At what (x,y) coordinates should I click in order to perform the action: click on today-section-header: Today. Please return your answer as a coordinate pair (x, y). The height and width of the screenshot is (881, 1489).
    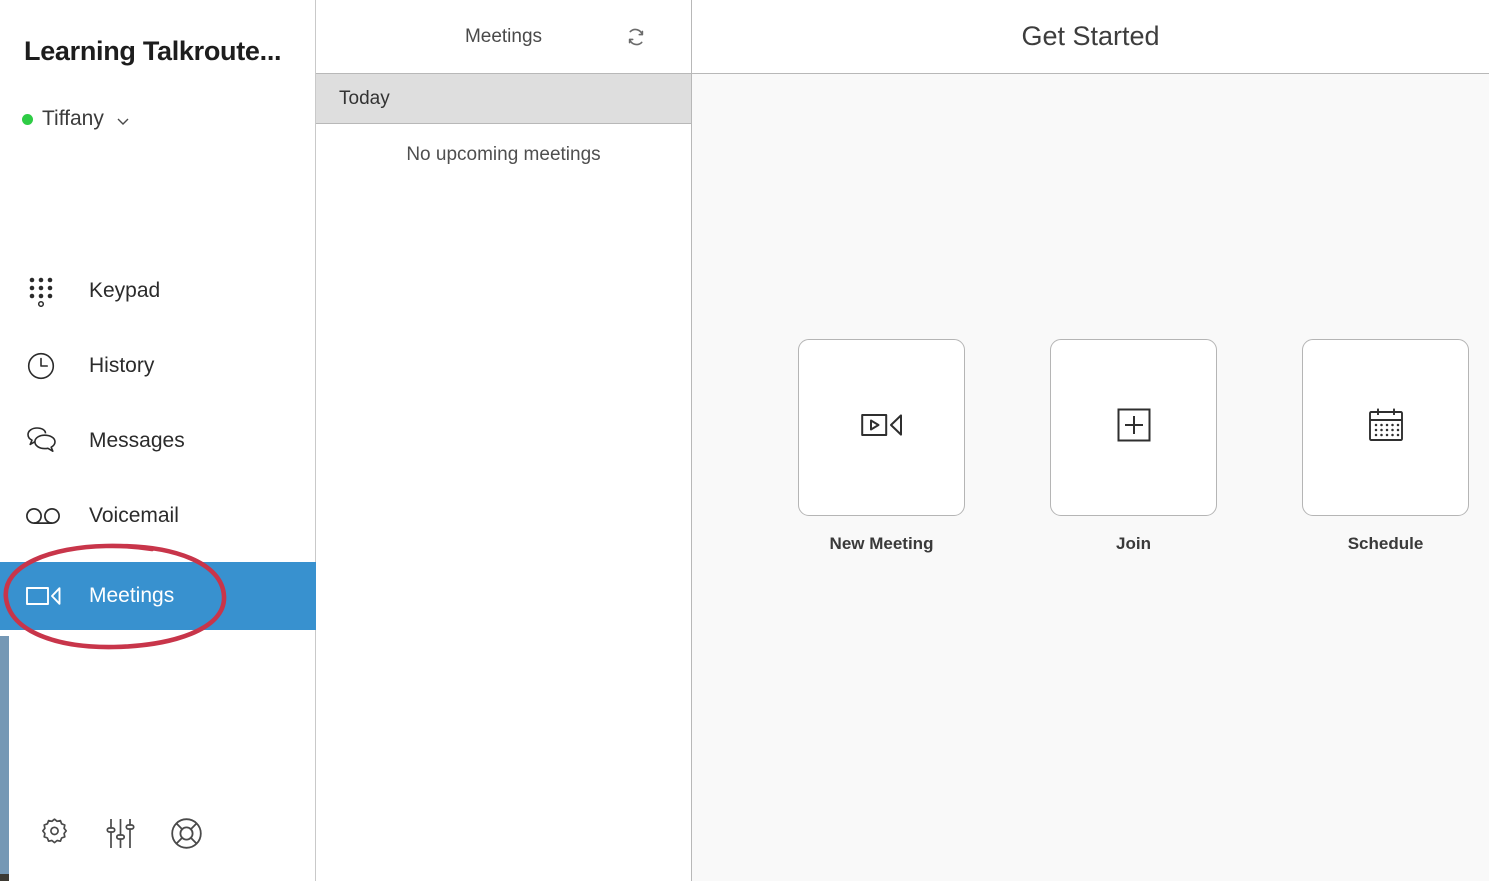
    Looking at the image, I should click on (503, 99).